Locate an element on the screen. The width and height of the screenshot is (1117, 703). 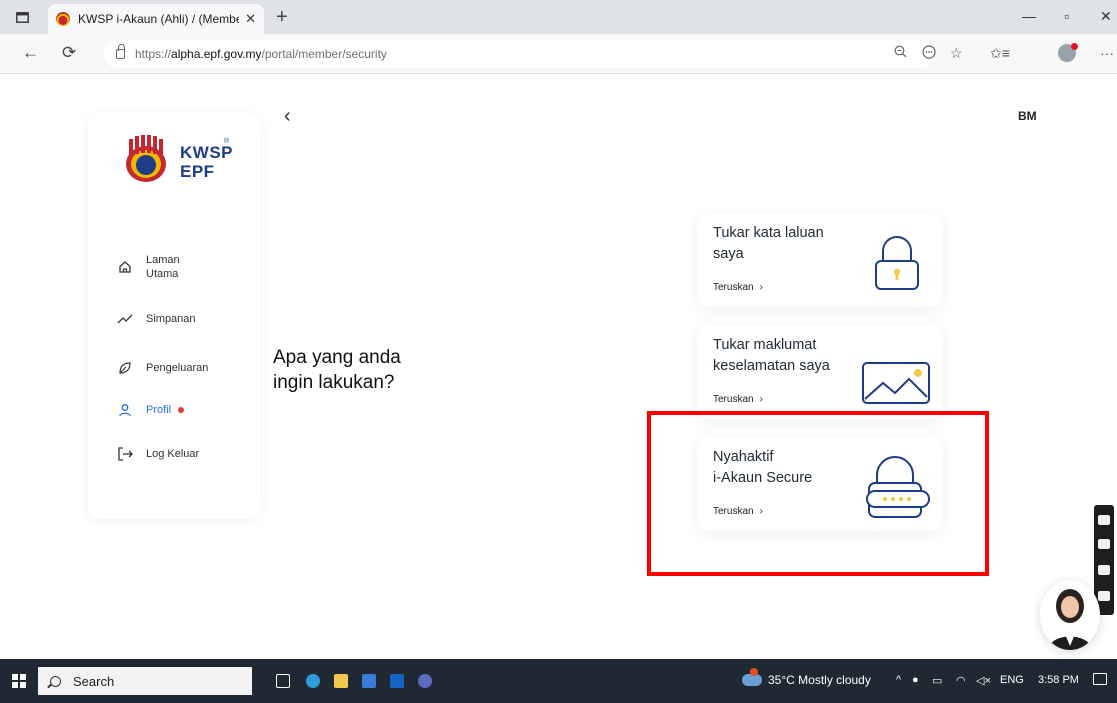
sidebar-item-label: Laman is located at coordinates (163, 260).